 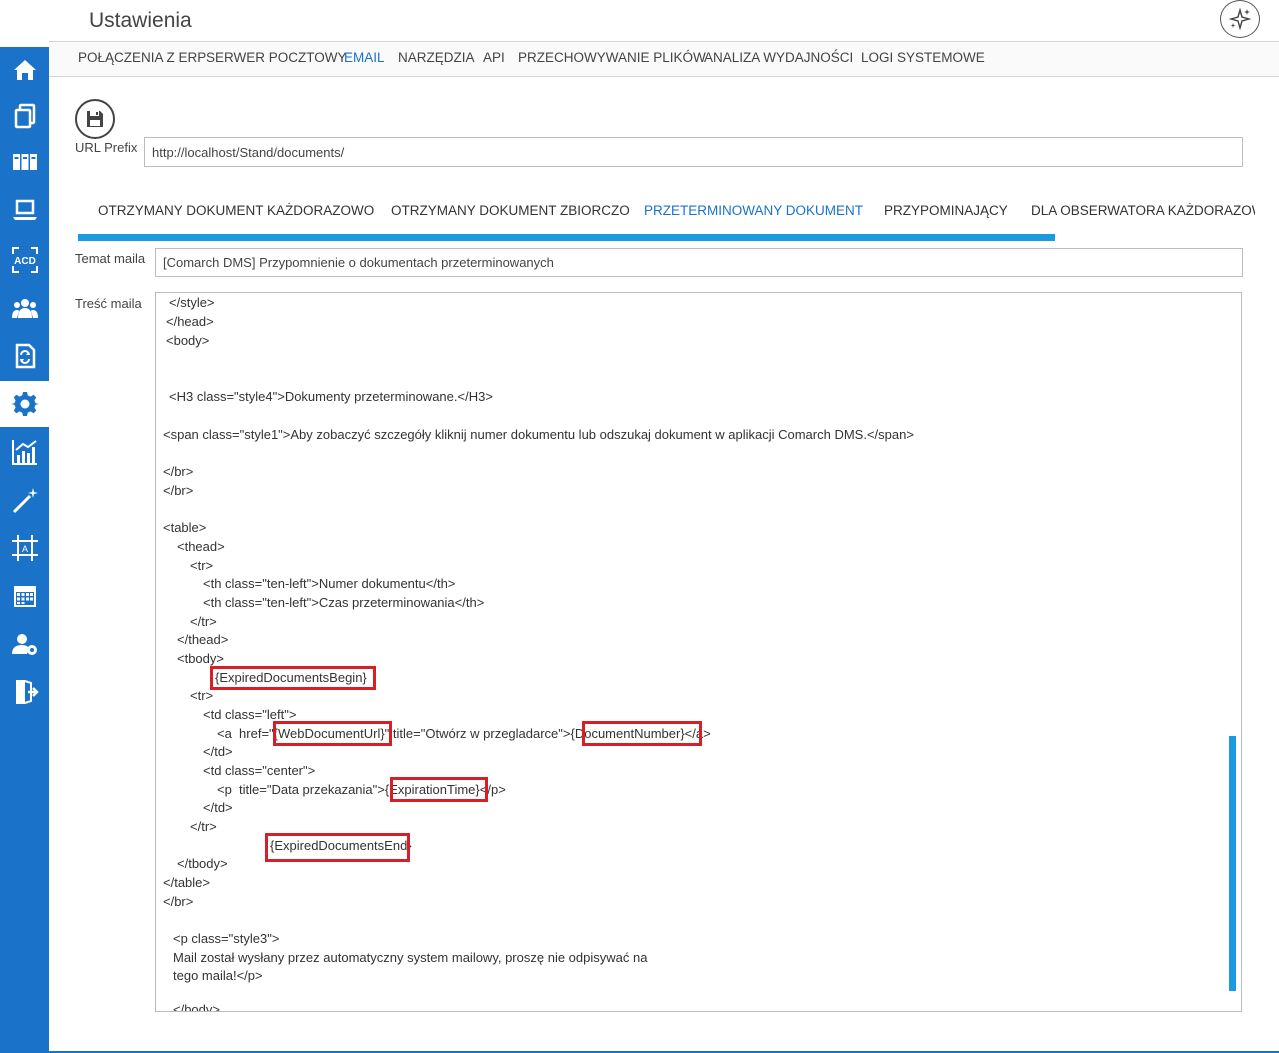 I want to click on highlight-document-number, so click(x=642, y=733).